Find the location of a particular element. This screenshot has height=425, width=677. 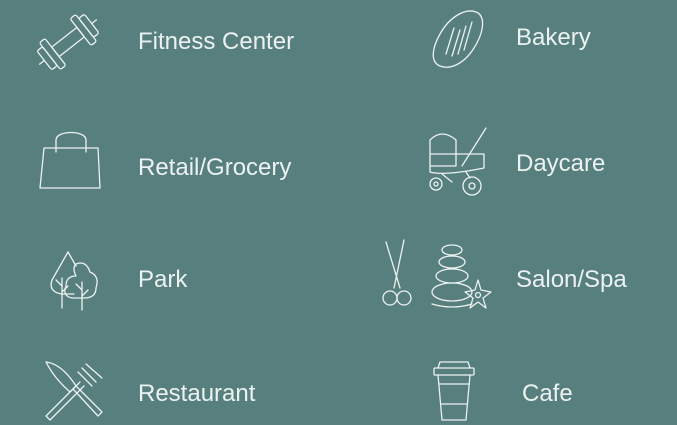

amenity-label: Park is located at coordinates (163, 279).